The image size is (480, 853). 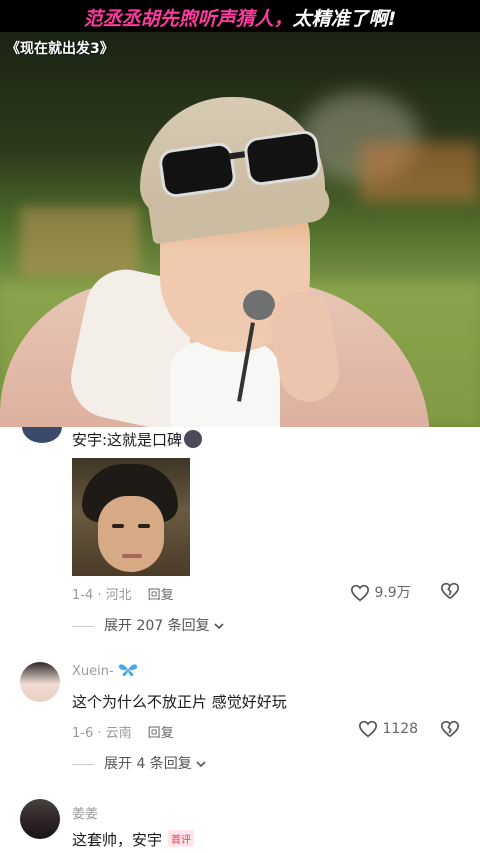 What do you see at coordinates (118, 595) in the screenshot?
I see `comment-location: 河北` at bounding box center [118, 595].